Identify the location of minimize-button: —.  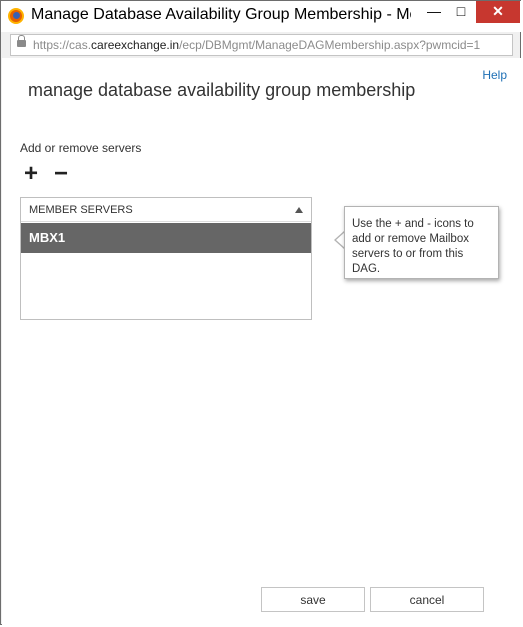
(434, 12).